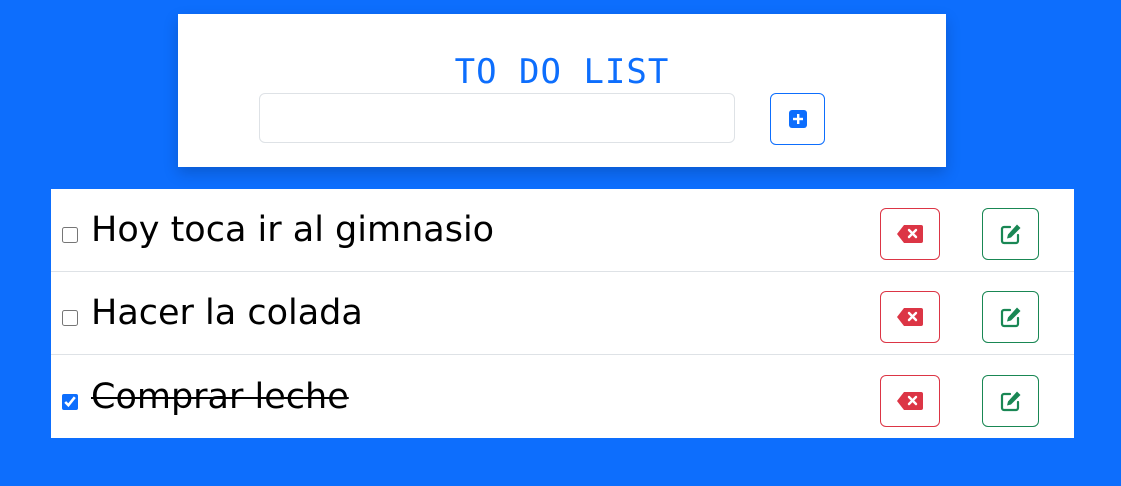 This screenshot has height=486, width=1121. I want to click on plus-square-icon, so click(797, 119).